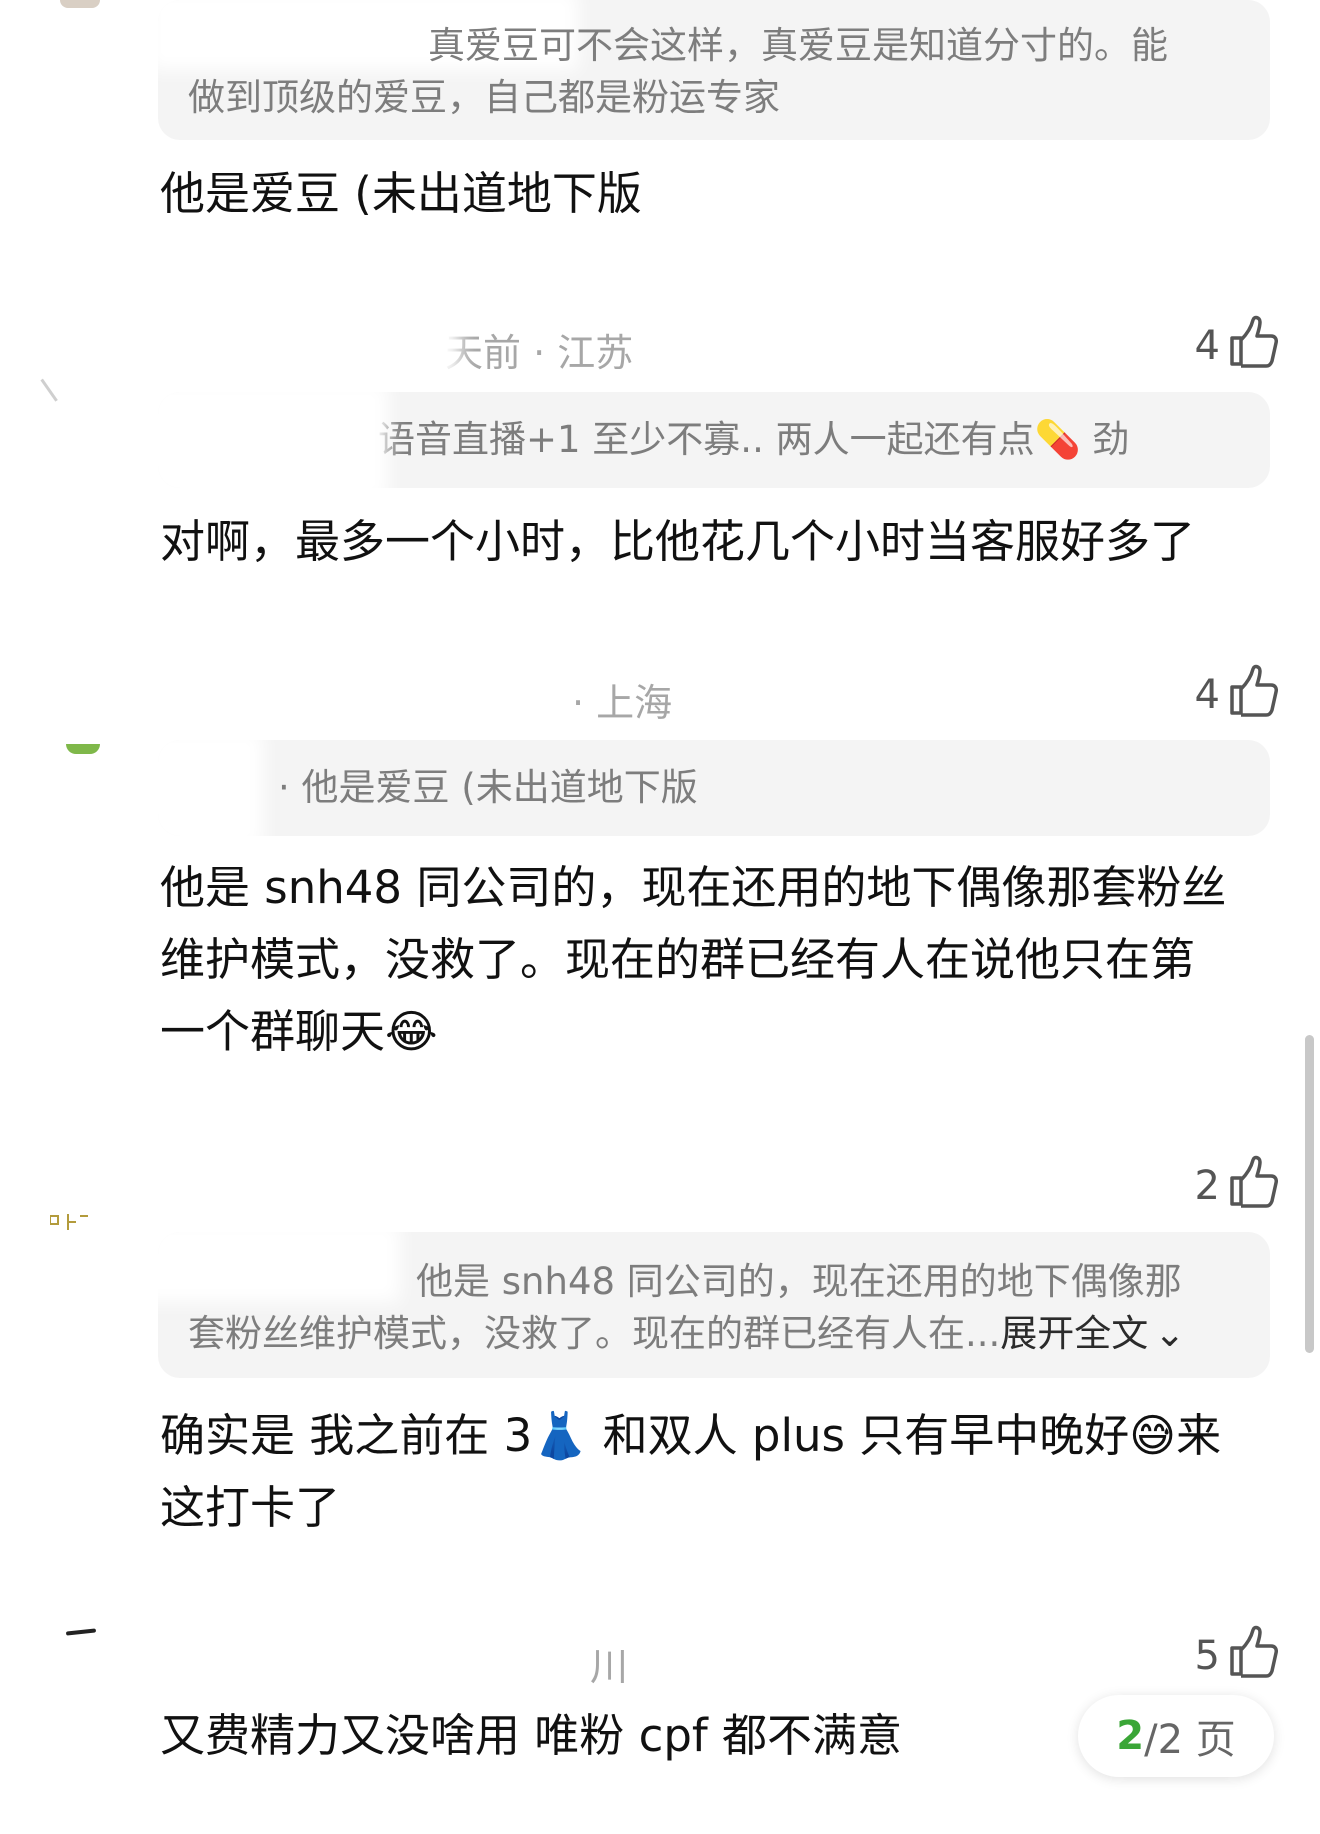 Image resolution: width=1320 pixels, height=1834 pixels. I want to click on comment-text: 对啊，最多一个小时，比他花几个小时当客服好多了, so click(720, 542).